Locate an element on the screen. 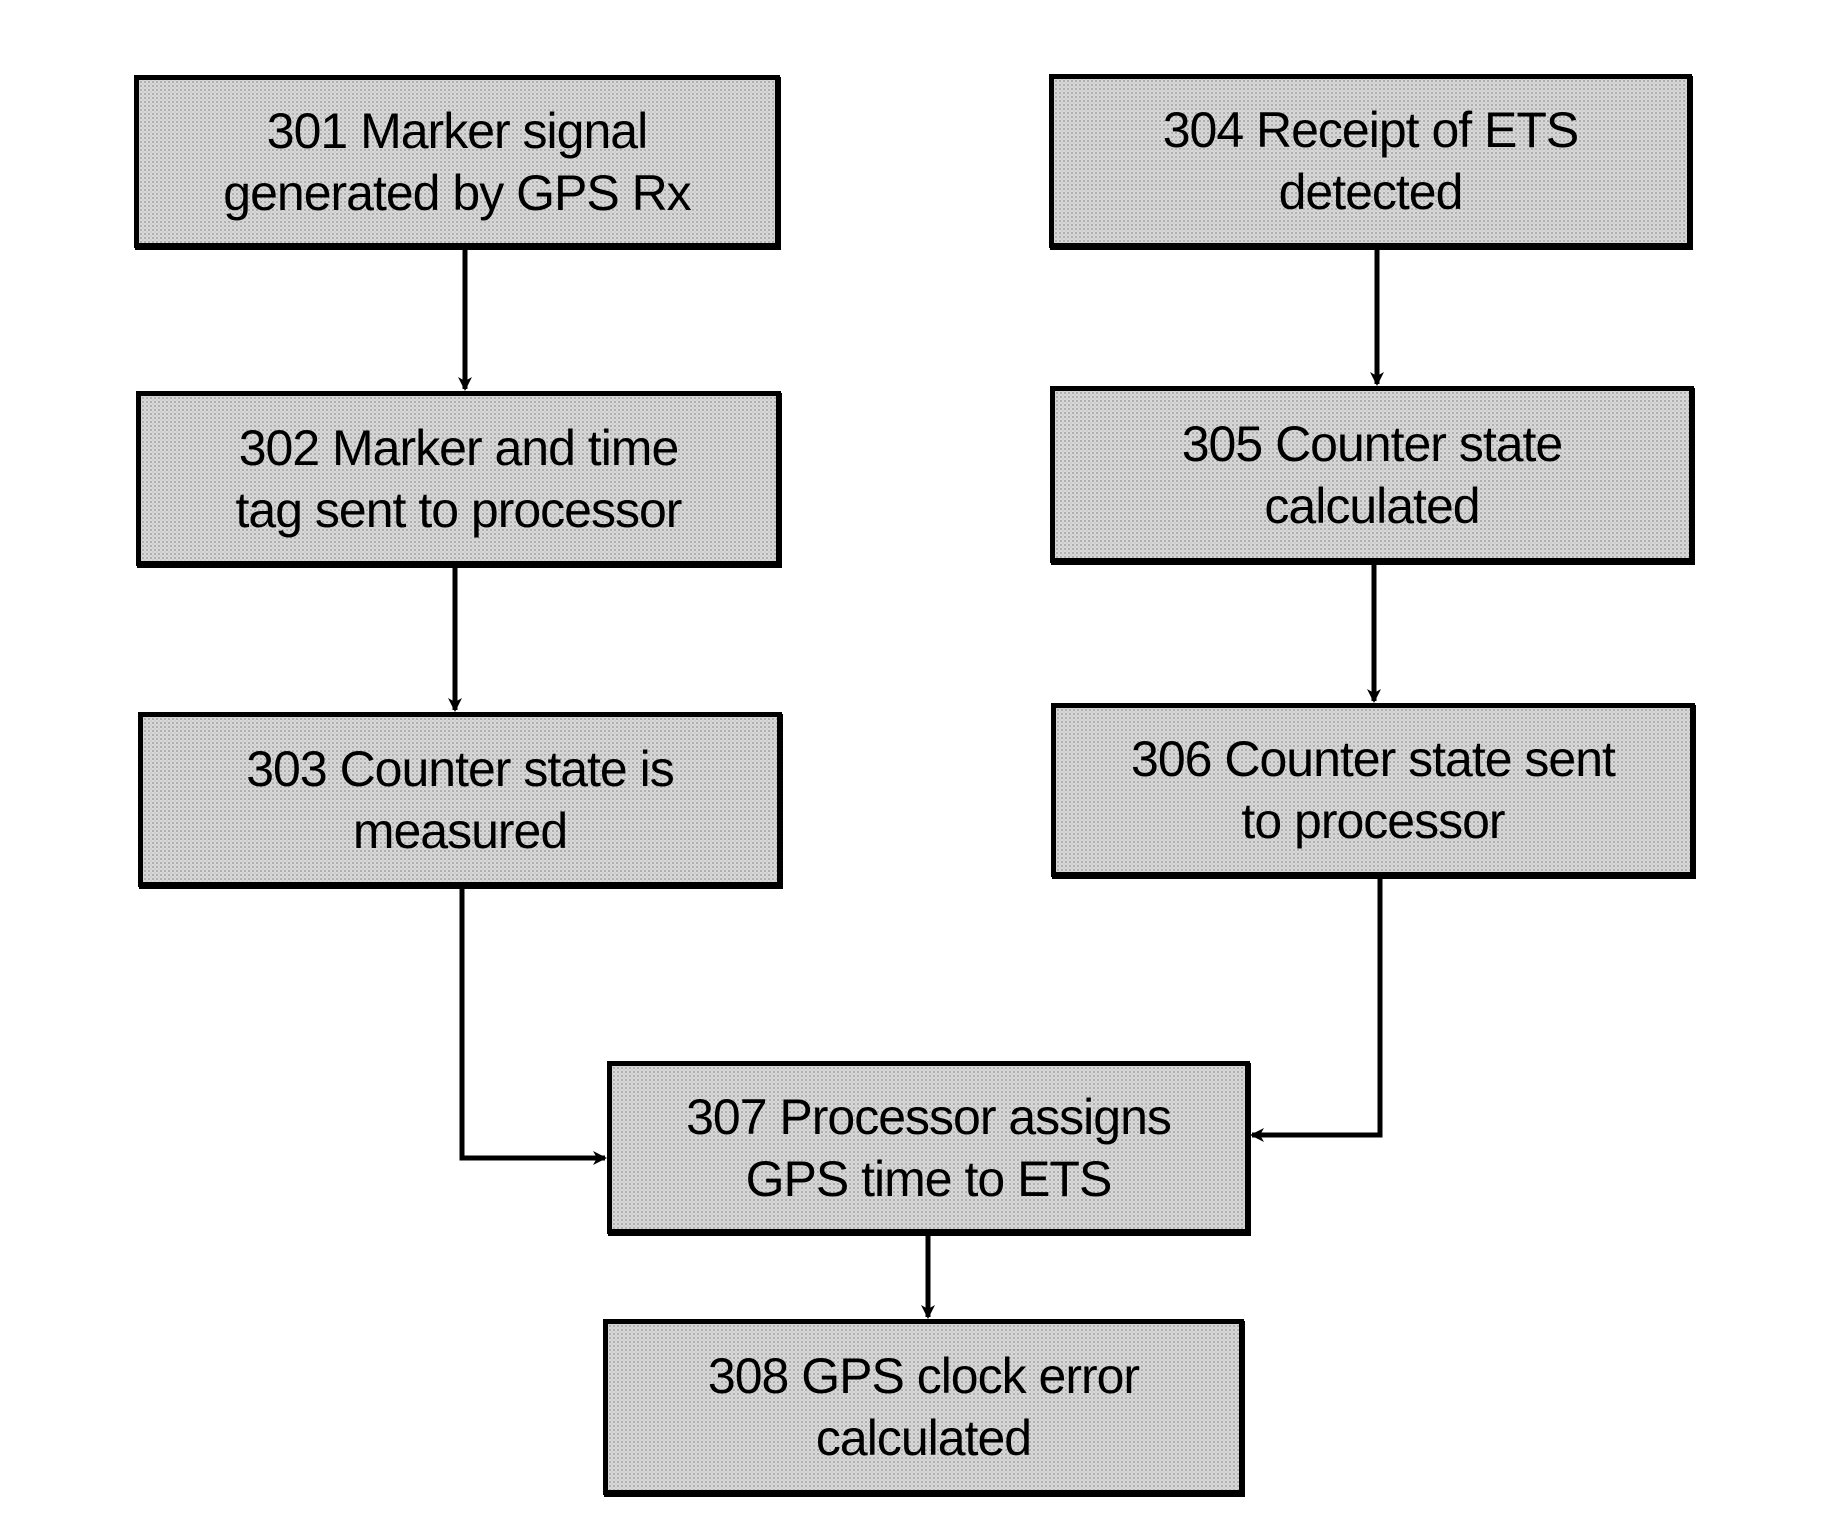  box-label-306: 306 Counter state sent to processor is located at coordinates (1373, 790).